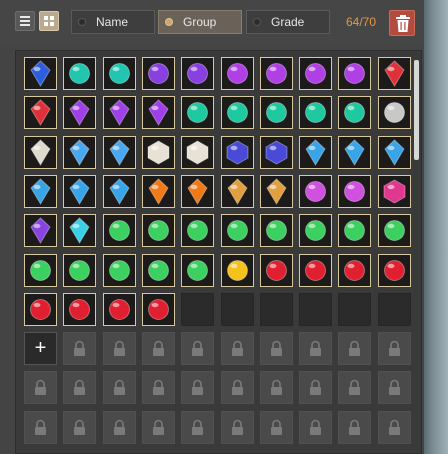  What do you see at coordinates (113, 22) in the screenshot?
I see `sort-by-name-button: Name` at bounding box center [113, 22].